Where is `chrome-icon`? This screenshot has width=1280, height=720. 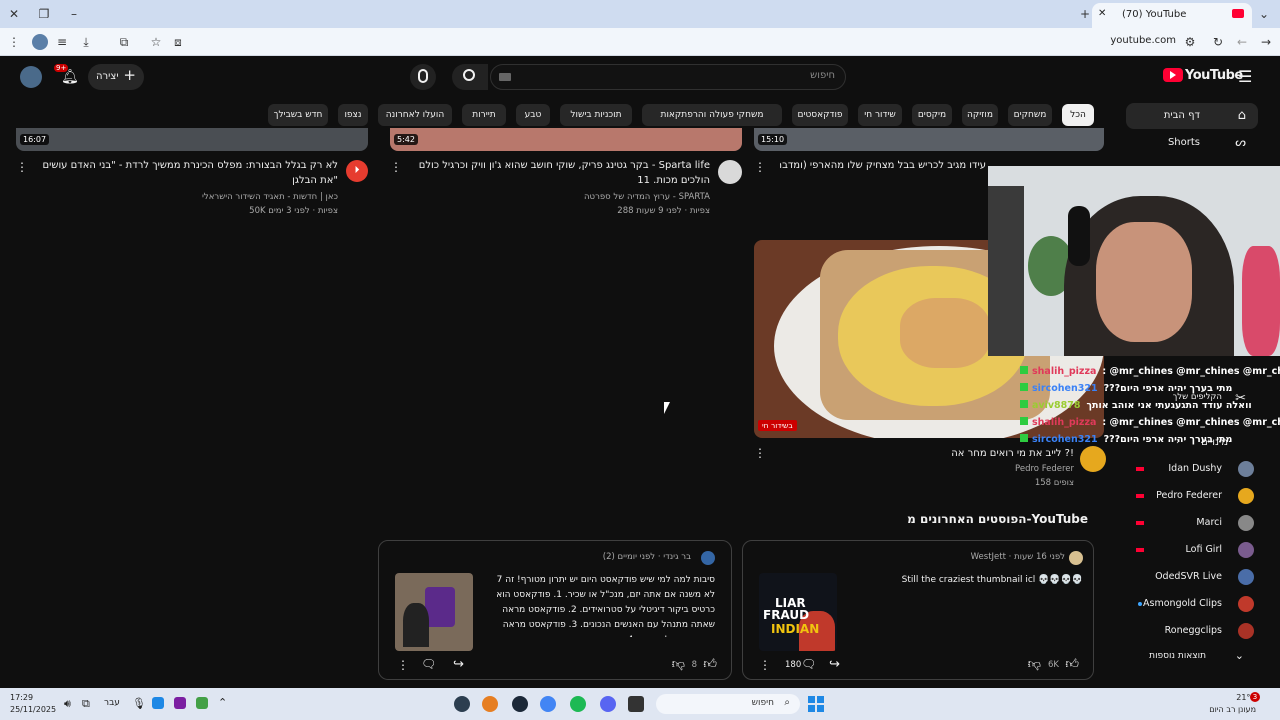
chrome-icon is located at coordinates (548, 704).